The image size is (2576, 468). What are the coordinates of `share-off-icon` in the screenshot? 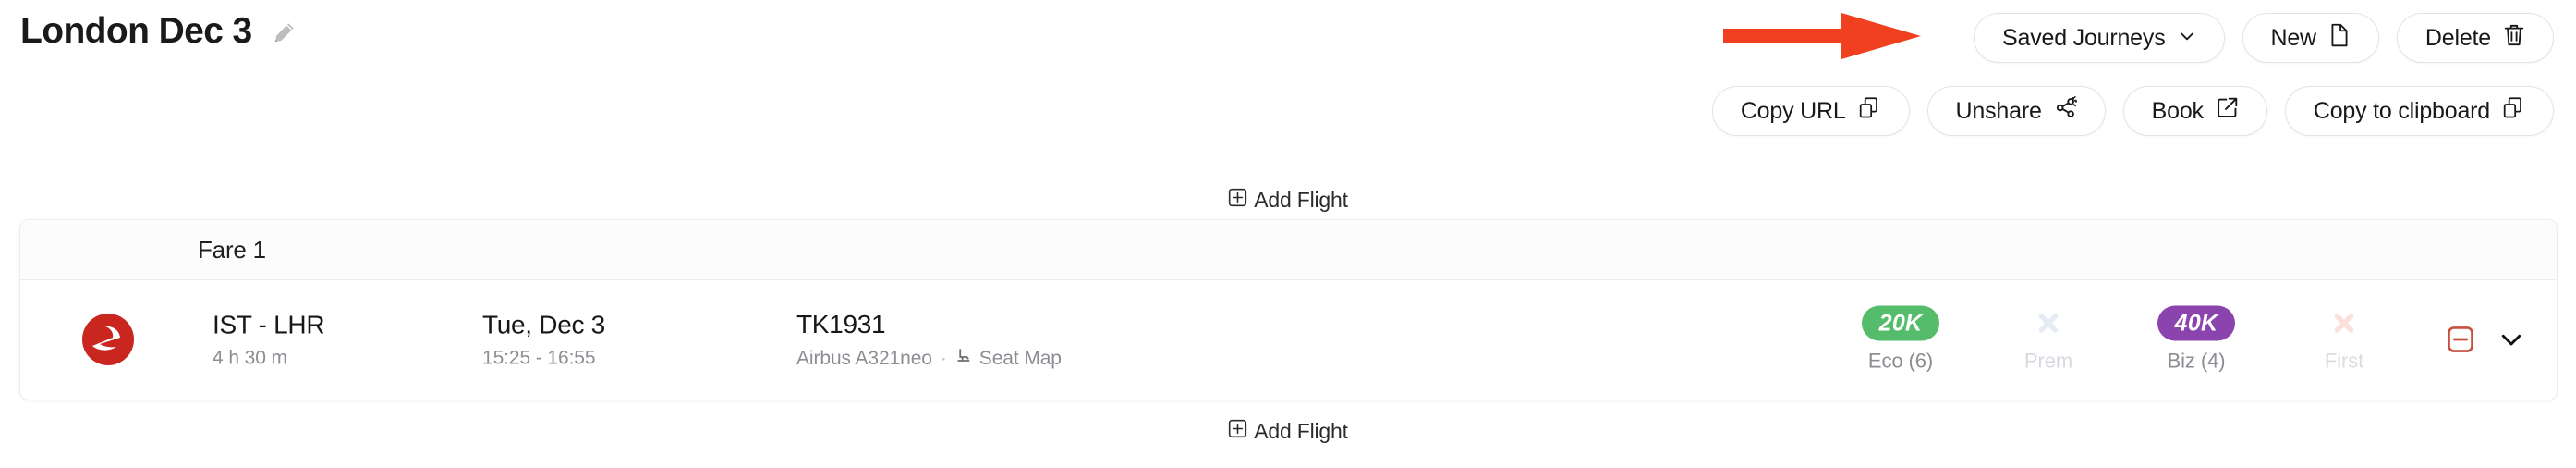 It's located at (2066, 111).